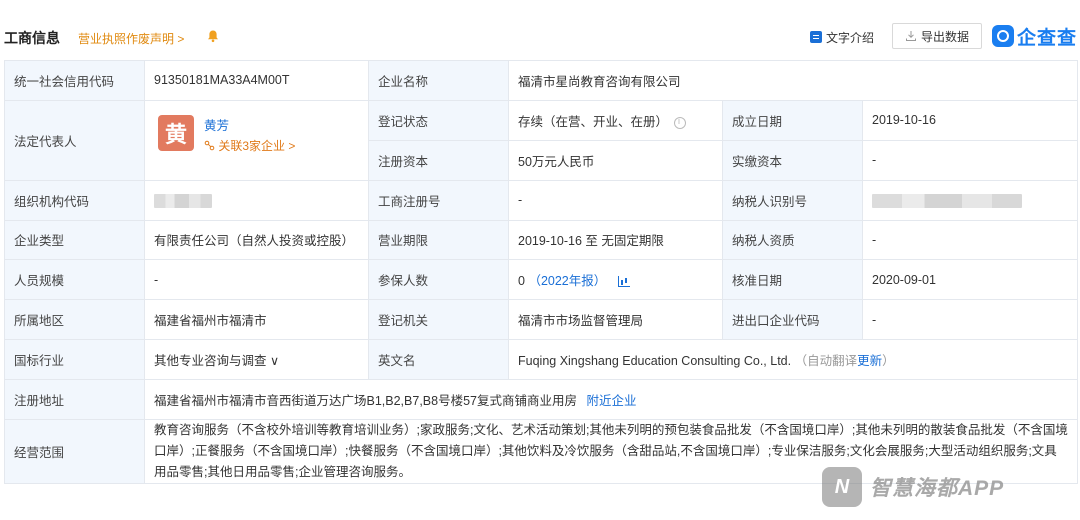 This screenshot has width=1080, height=520. I want to click on export-data-button: 导出数据, so click(937, 36).